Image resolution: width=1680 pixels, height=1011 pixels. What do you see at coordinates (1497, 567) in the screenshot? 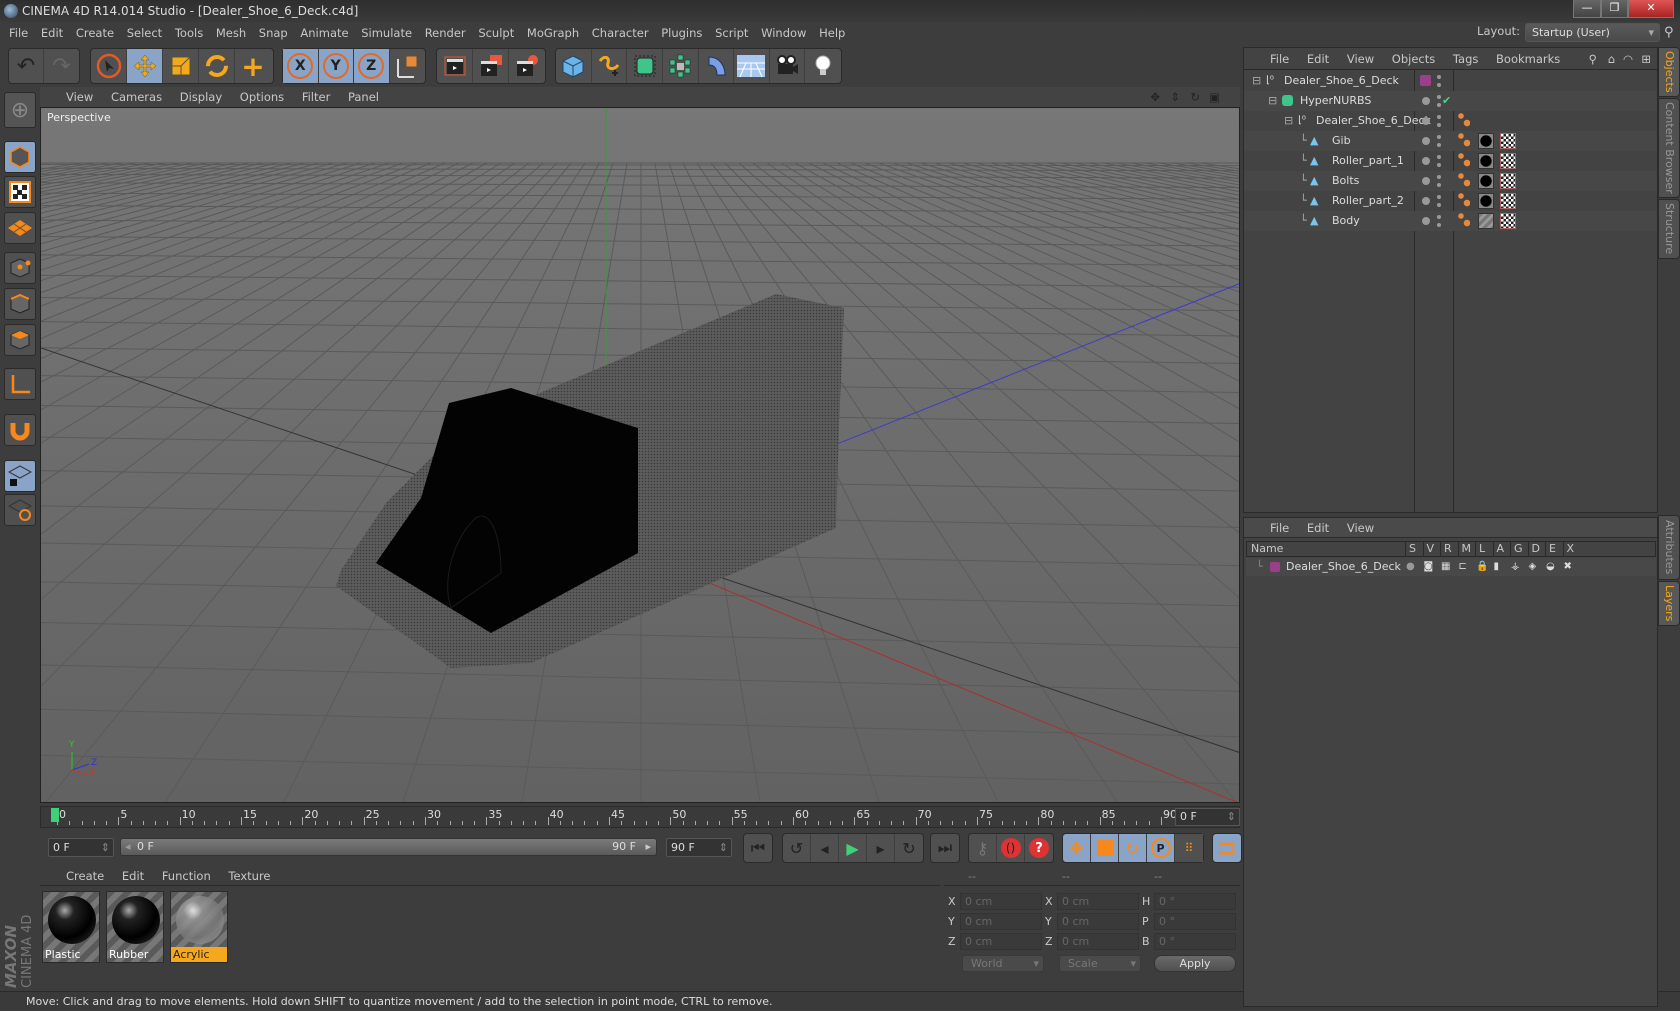
I see `animation-icon: ▮` at bounding box center [1497, 567].